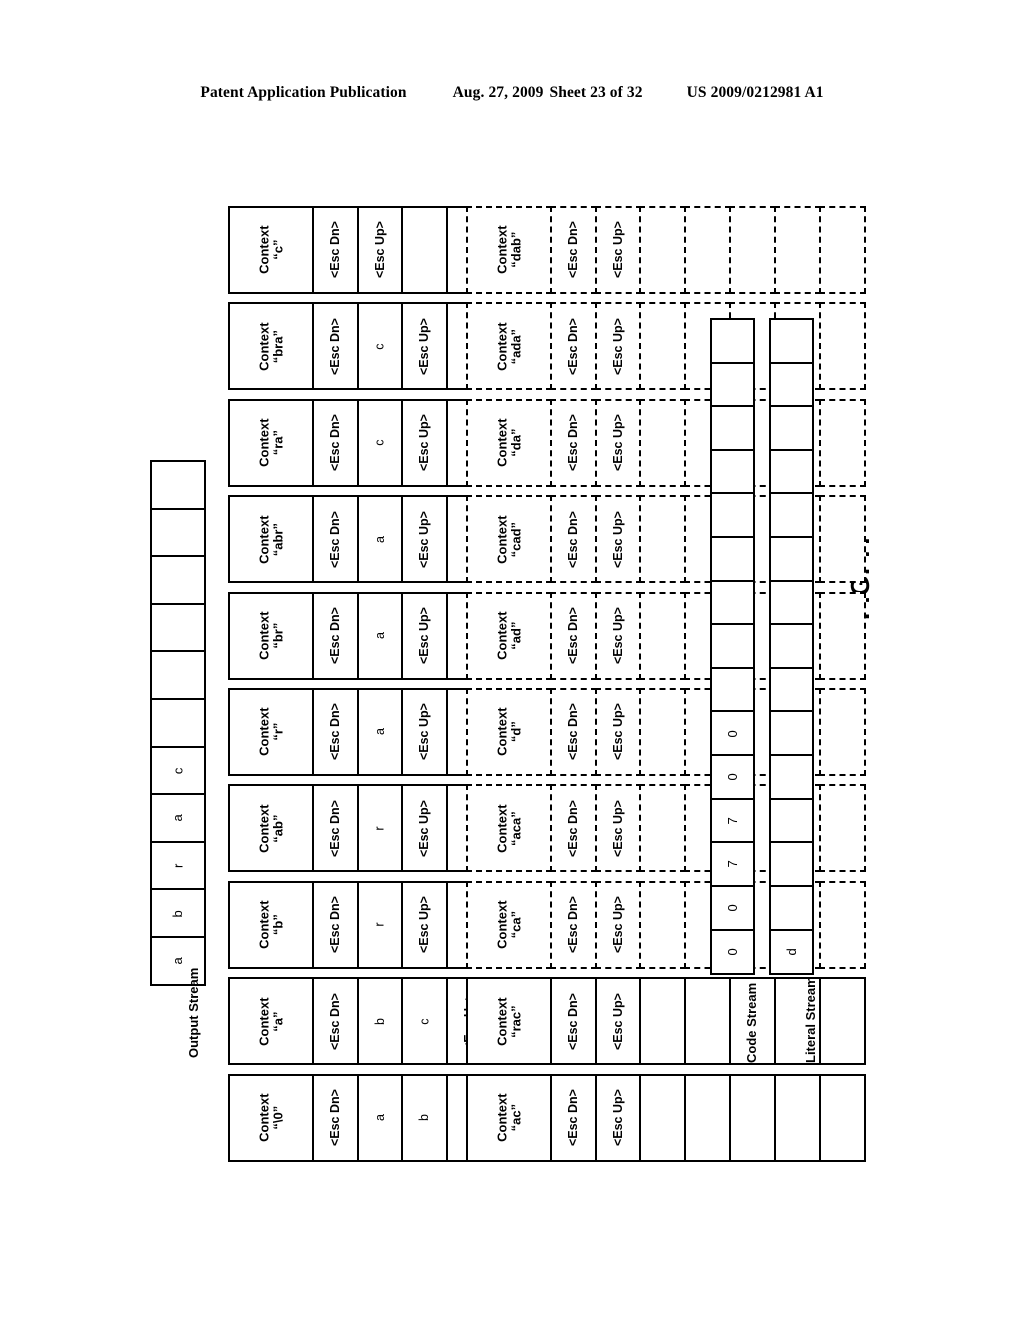 The width and height of the screenshot is (1024, 1320). I want to click on context-table: Context “ac” <Esc Dn> <Esc Up>, so click(666, 1117).